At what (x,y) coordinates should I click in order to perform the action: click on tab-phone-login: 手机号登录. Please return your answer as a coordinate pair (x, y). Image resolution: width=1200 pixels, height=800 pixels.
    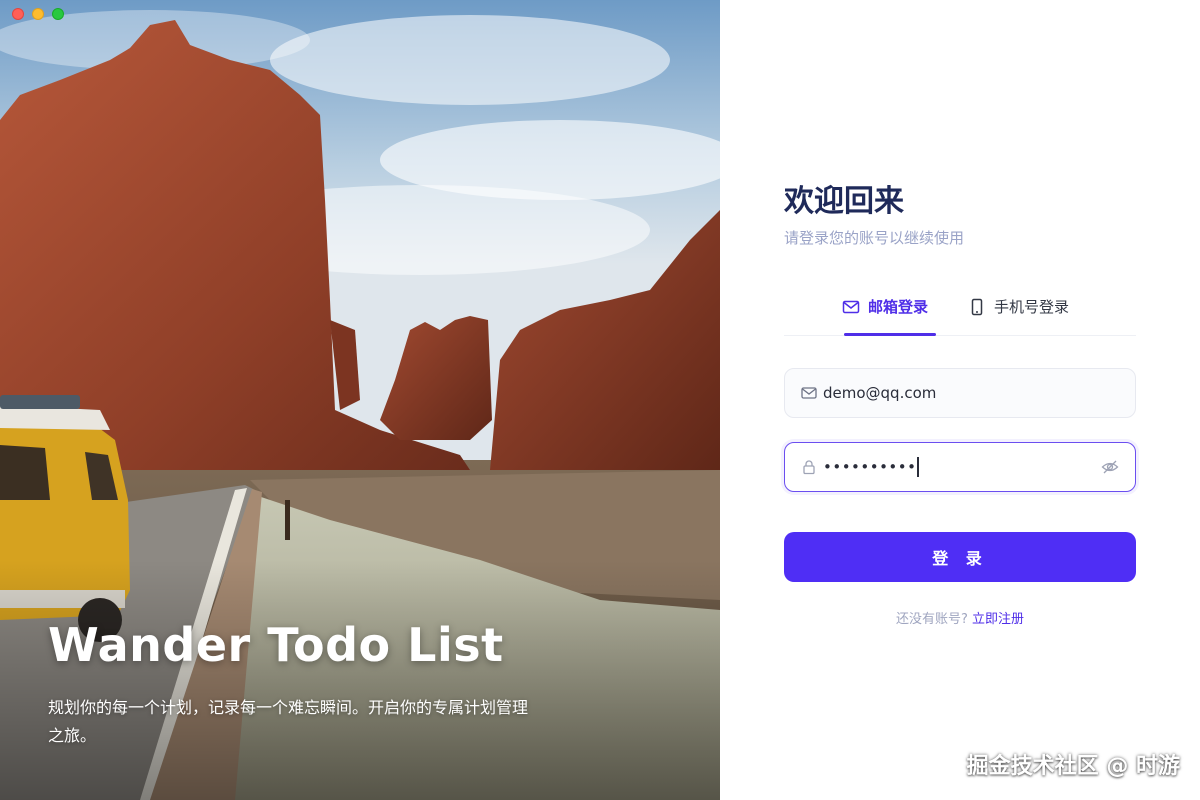
    Looking at the image, I should click on (1018, 316).